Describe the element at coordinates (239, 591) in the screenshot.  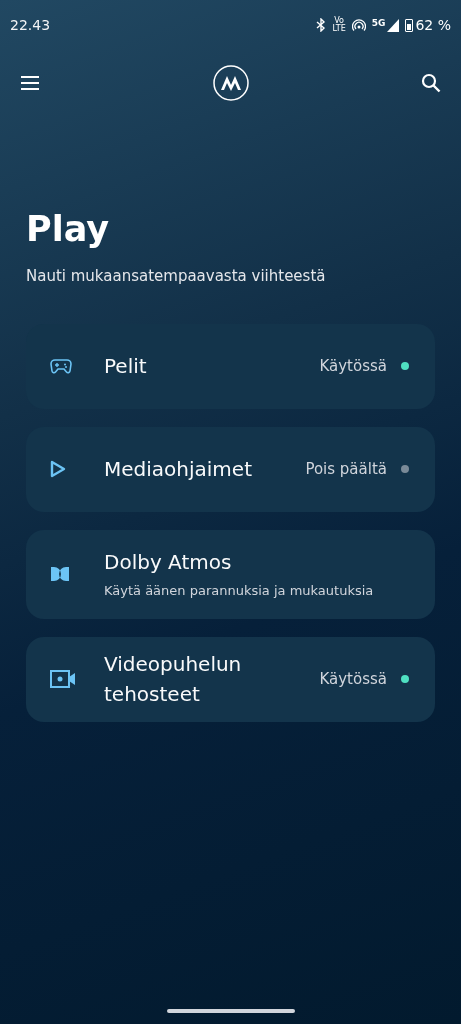
I see `card-subtitle: Käytä äänen parannuksia ja mukautuksia` at that location.